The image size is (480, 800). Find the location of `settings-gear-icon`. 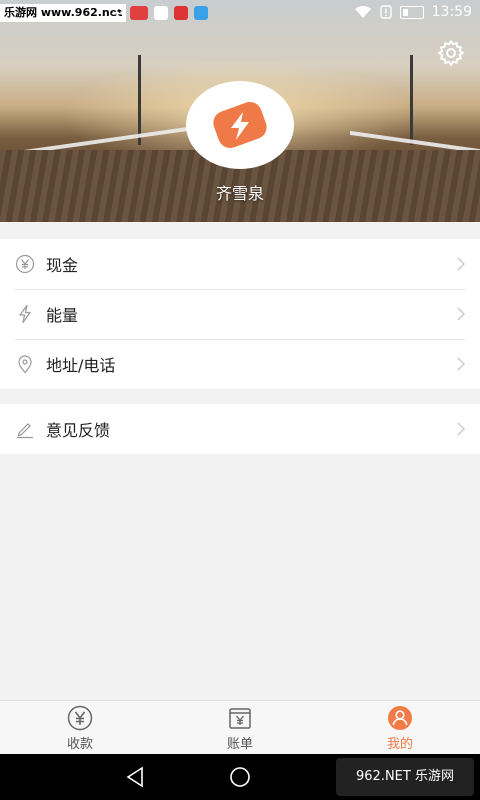

settings-gear-icon is located at coordinates (451, 53).